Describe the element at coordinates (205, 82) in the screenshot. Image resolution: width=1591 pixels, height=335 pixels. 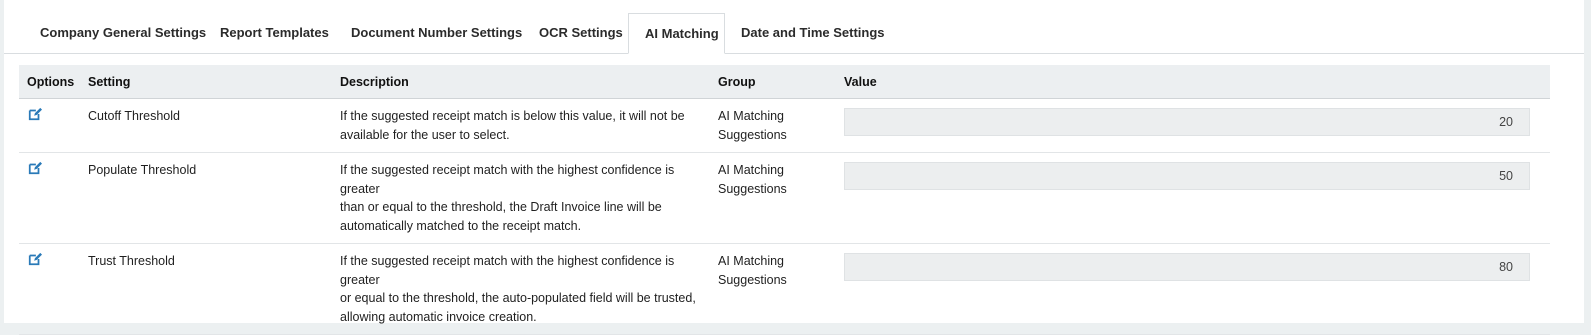
I see `column-header-setting: Setting` at that location.